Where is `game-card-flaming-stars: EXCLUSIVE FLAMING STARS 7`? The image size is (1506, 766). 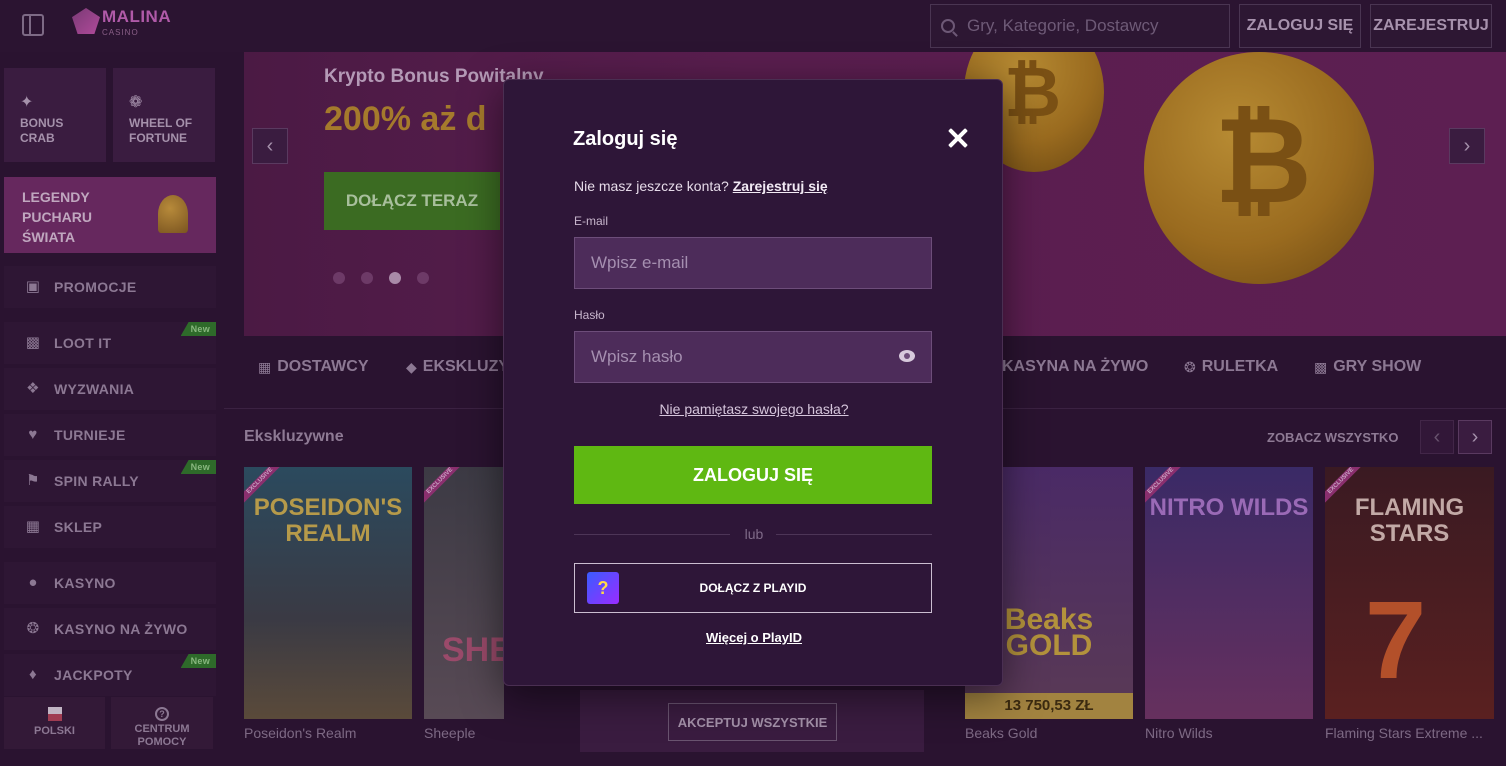 game-card-flaming-stars: EXCLUSIVE FLAMING STARS 7 is located at coordinates (1409, 593).